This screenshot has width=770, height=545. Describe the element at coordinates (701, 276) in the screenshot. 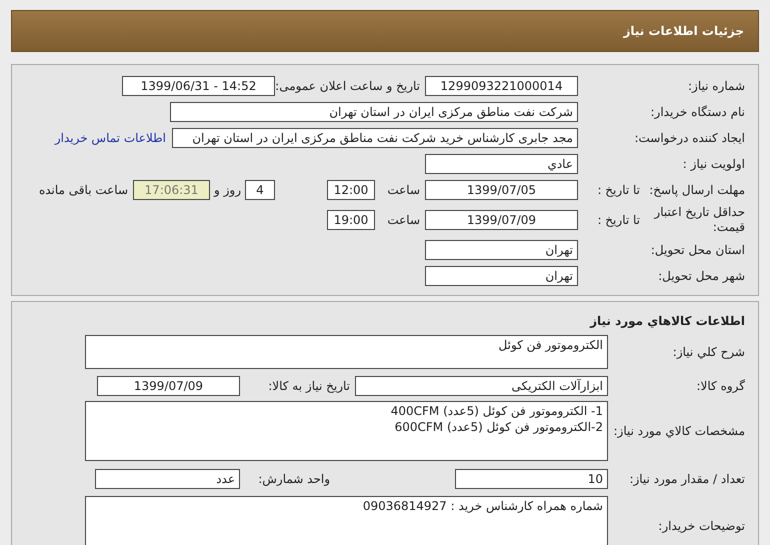

I see `field-label: شهر محل تحویل:` at that location.